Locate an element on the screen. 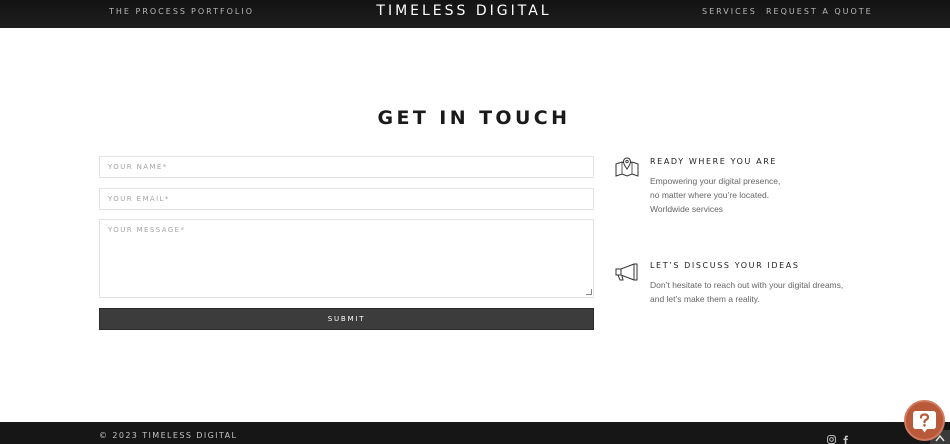 The width and height of the screenshot is (950, 444). info-title-ideas: LET’S DISCUSS YOUR IDEAS is located at coordinates (725, 265).